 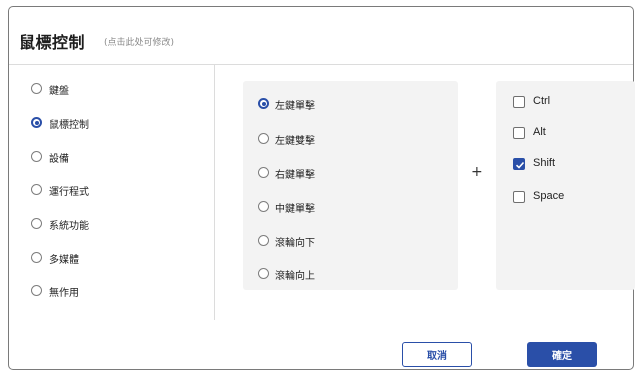 I want to click on edit-hint: (点击此处可修改), so click(x=139, y=43).